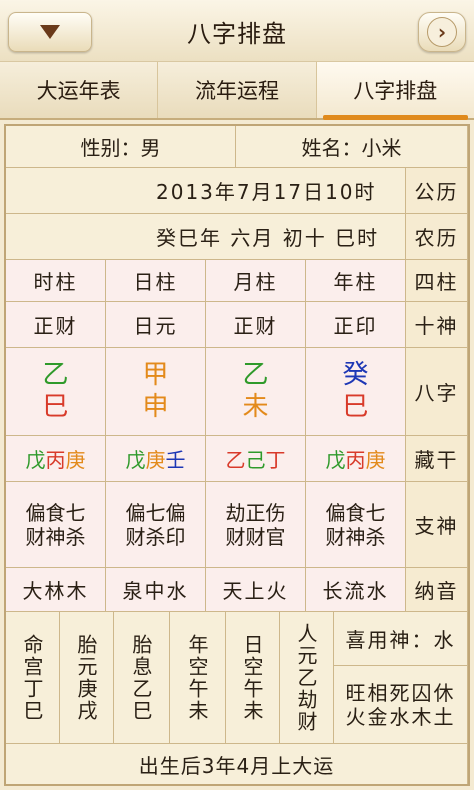 Image resolution: width=474 pixels, height=790 pixels. Describe the element at coordinates (135, 460) in the screenshot. I see `canggan-ri-1: 戊` at that location.